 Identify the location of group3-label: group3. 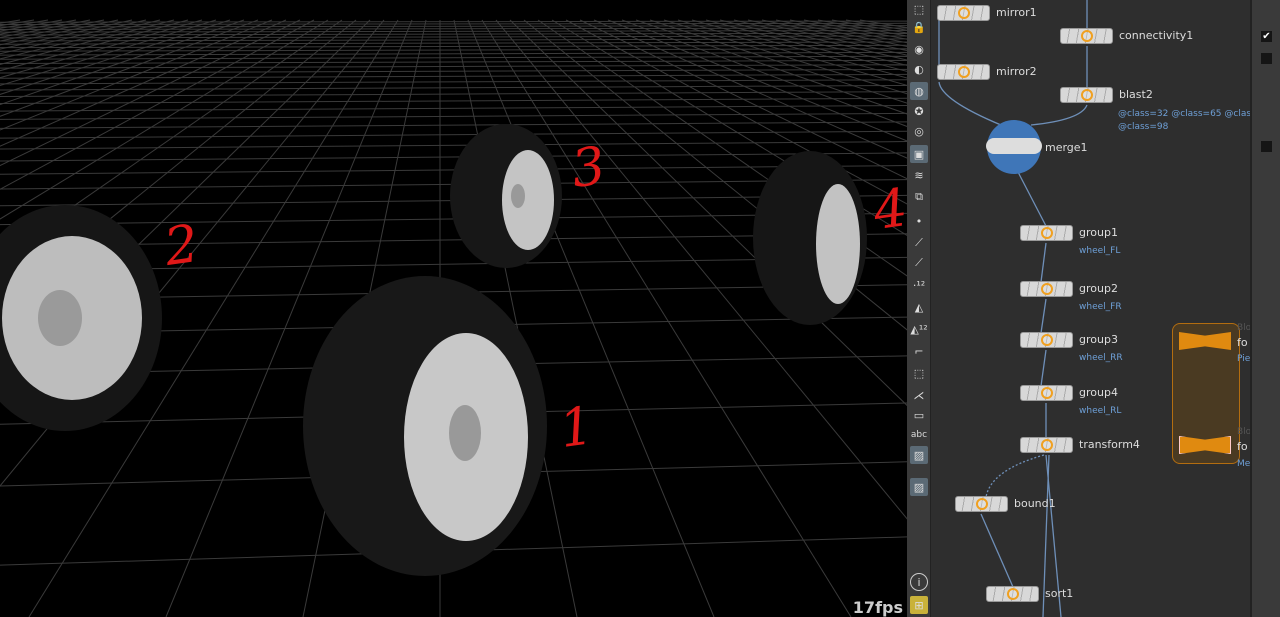
(1098, 339).